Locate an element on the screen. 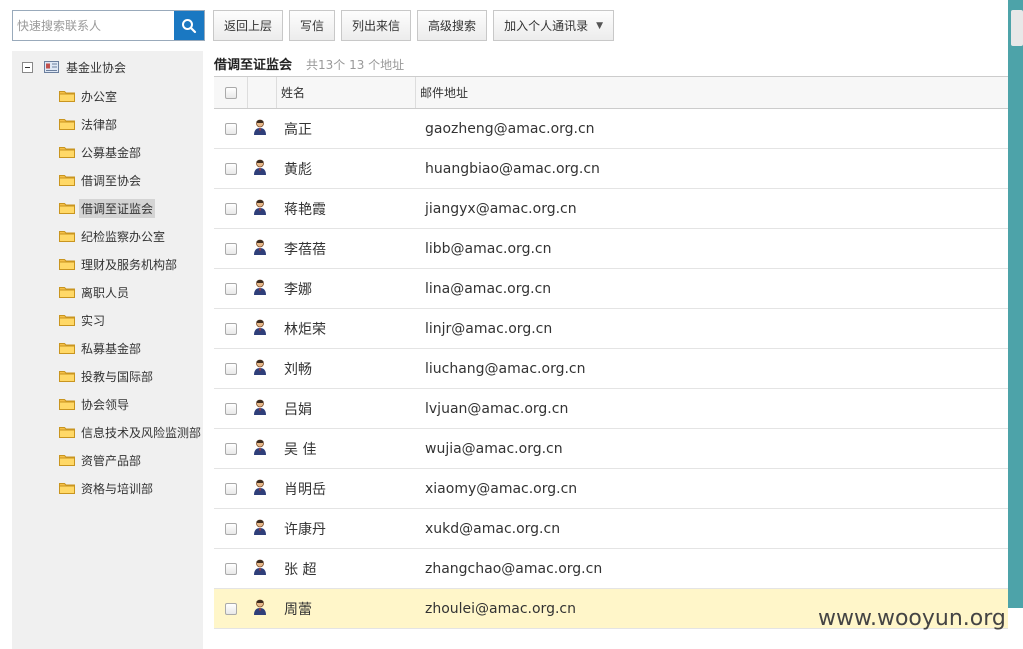 This screenshot has width=1023, height=649. tree-item: 理财及服务机构部 is located at coordinates (119, 264).